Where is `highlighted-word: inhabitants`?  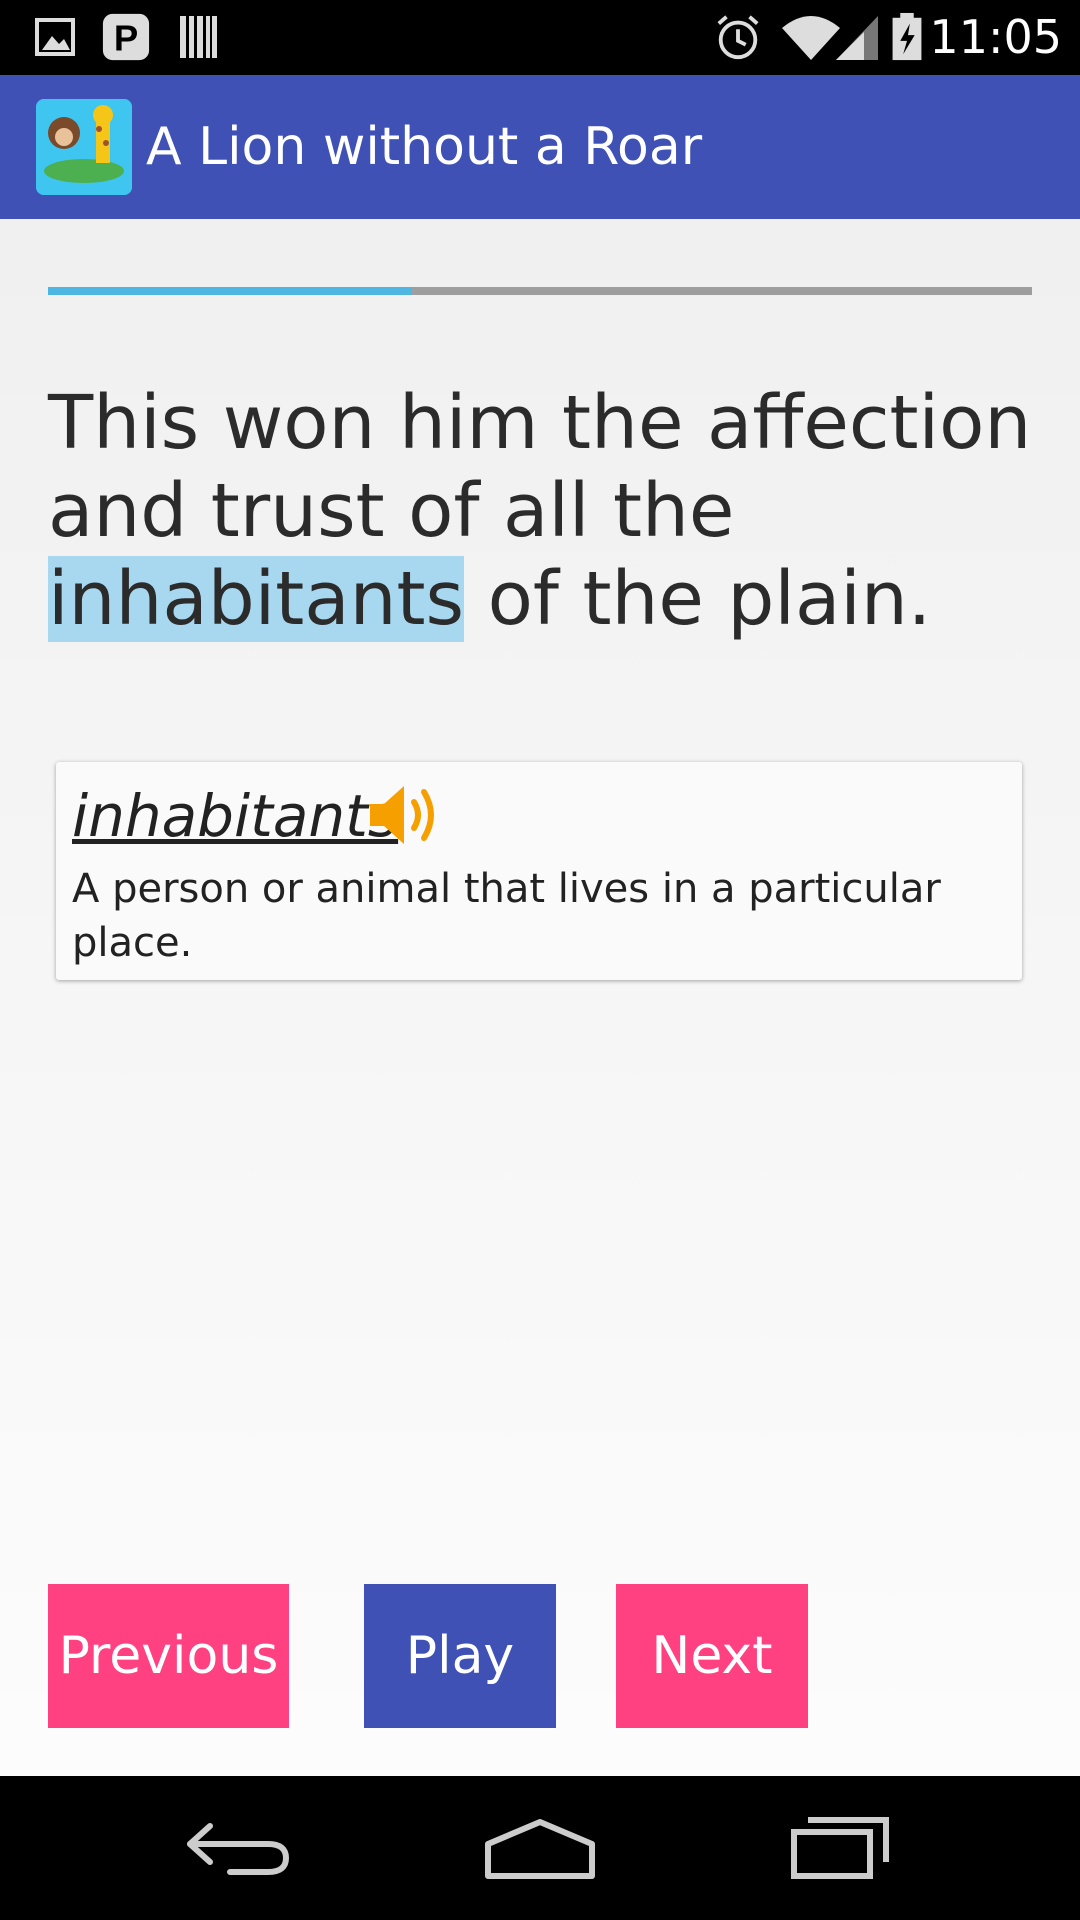 highlighted-word: inhabitants is located at coordinates (256, 599).